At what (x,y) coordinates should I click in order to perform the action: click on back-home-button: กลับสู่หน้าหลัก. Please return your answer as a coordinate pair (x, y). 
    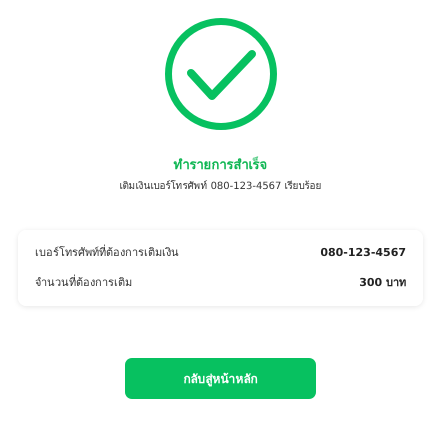
    Looking at the image, I should click on (220, 378).